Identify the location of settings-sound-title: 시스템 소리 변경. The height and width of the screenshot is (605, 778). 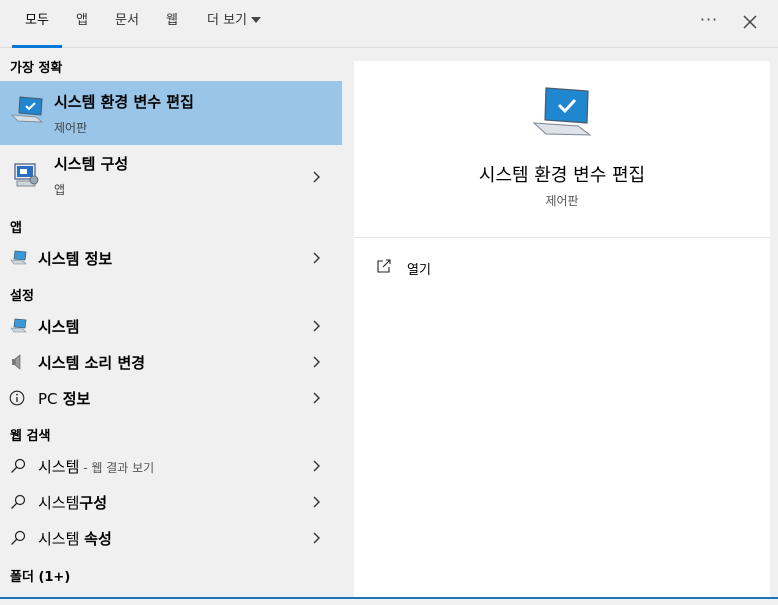
(92, 363).